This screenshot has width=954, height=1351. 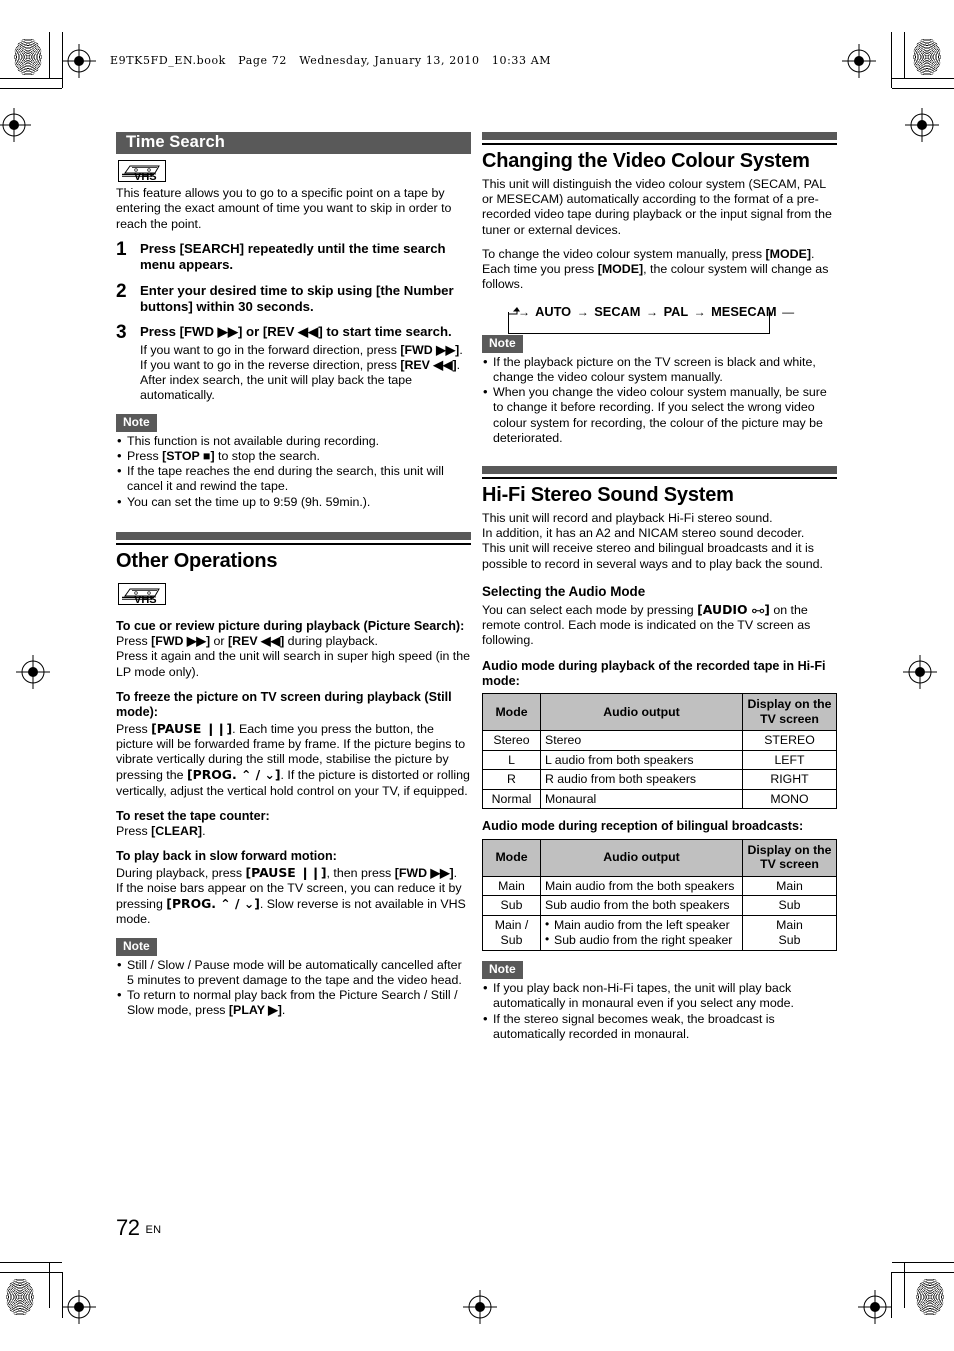 I want to click on key-clear: [CLEAR], so click(x=177, y=831).